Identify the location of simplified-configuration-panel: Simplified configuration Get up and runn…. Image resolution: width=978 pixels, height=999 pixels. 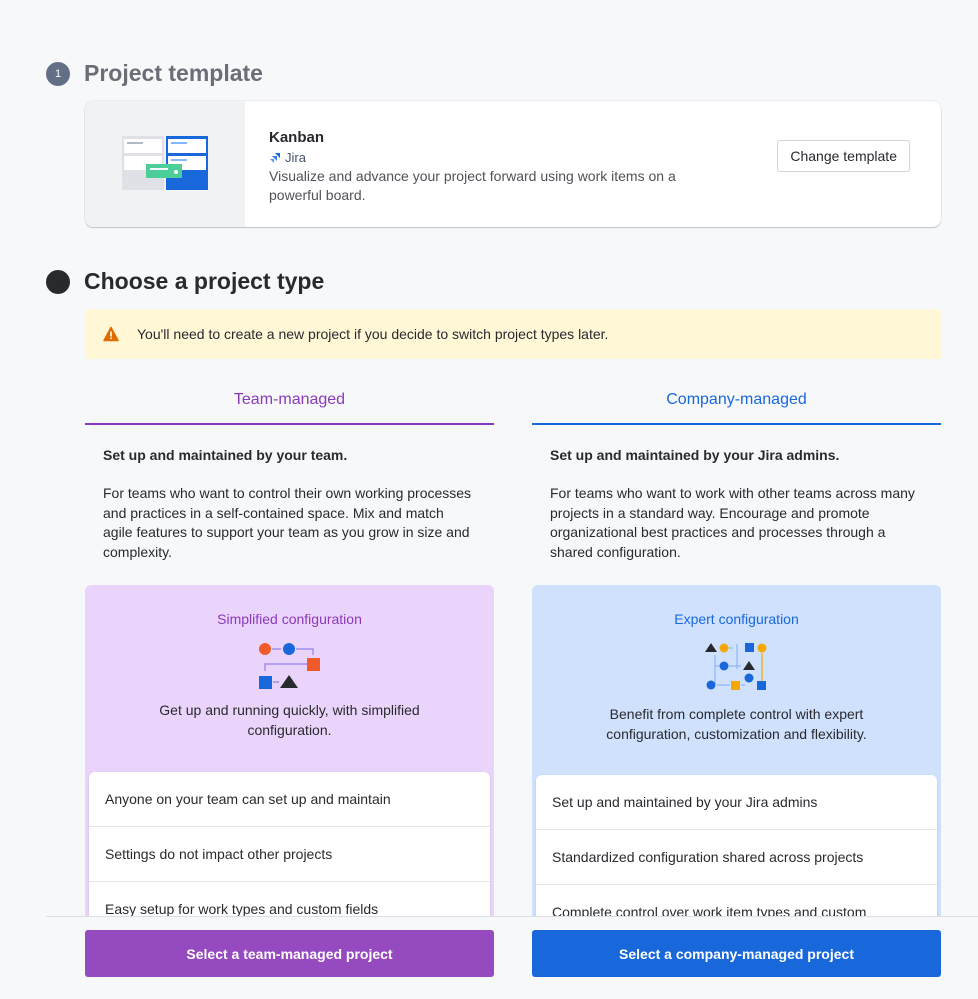
(289, 752).